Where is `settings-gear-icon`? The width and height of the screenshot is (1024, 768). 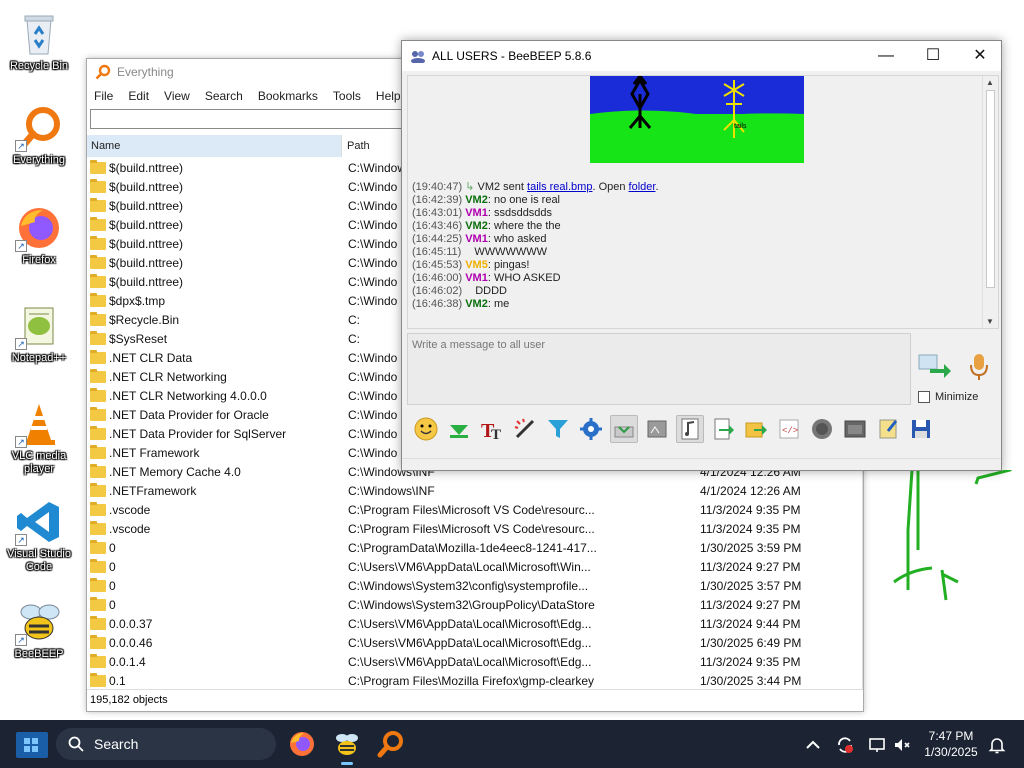
settings-gear-icon is located at coordinates (591, 429).